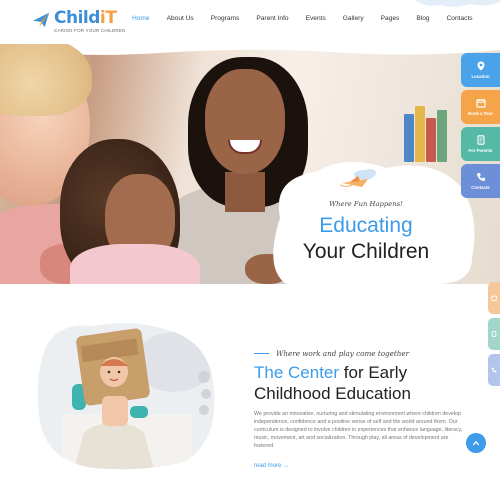 The width and height of the screenshot is (500, 500). Describe the element at coordinates (357, 178) in the screenshot. I see `paper-plane-illustration-icon` at that location.